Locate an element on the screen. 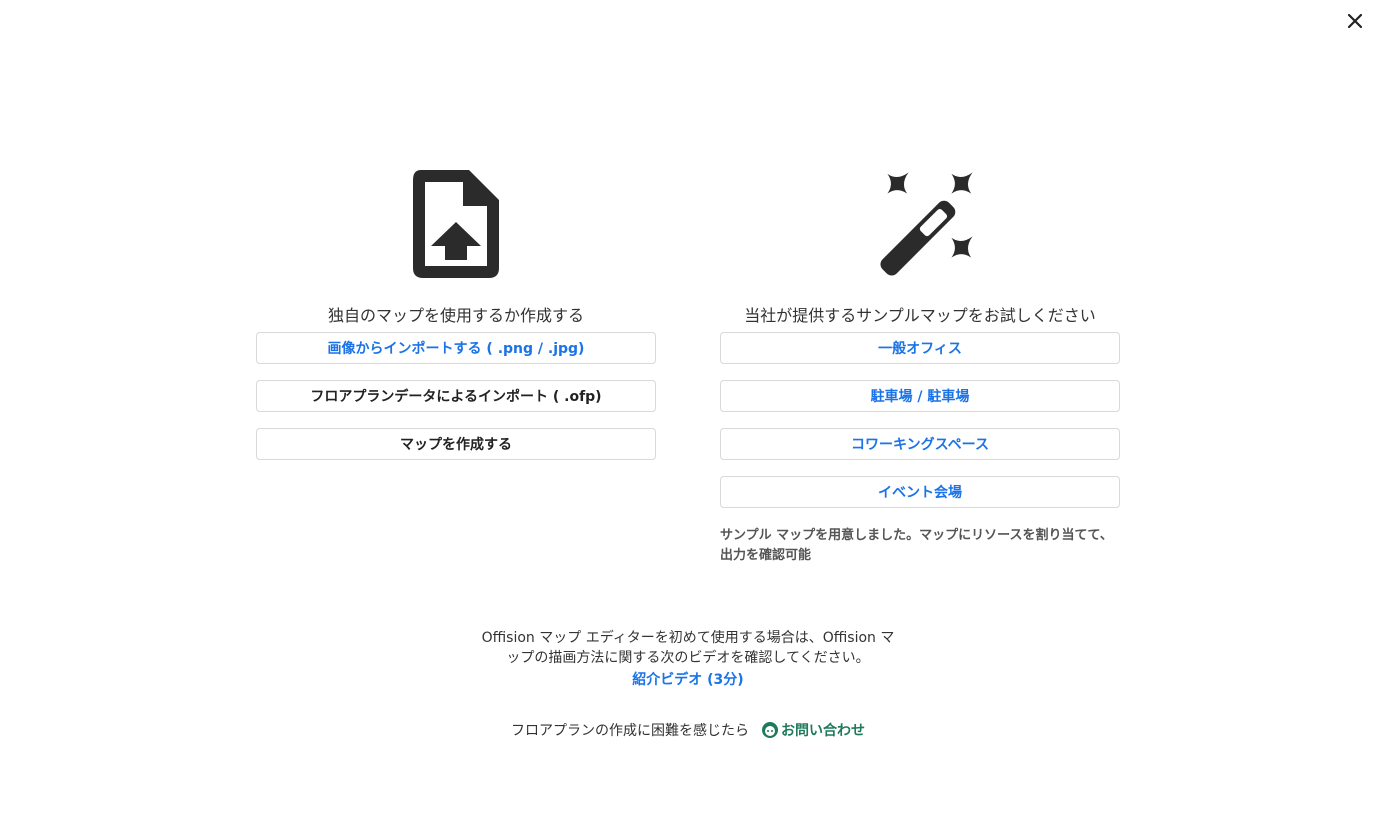 This screenshot has height=840, width=1376. sample-map-title: 当社が提供するサンプルマップをお試しください is located at coordinates (920, 315).